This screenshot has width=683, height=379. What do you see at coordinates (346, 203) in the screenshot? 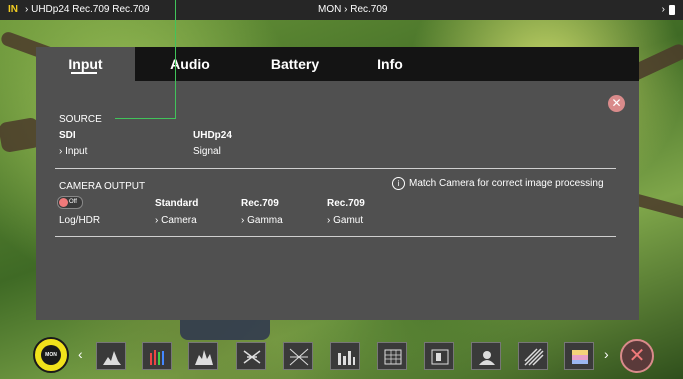
I see `gamut-value: Rec.709` at bounding box center [346, 203].